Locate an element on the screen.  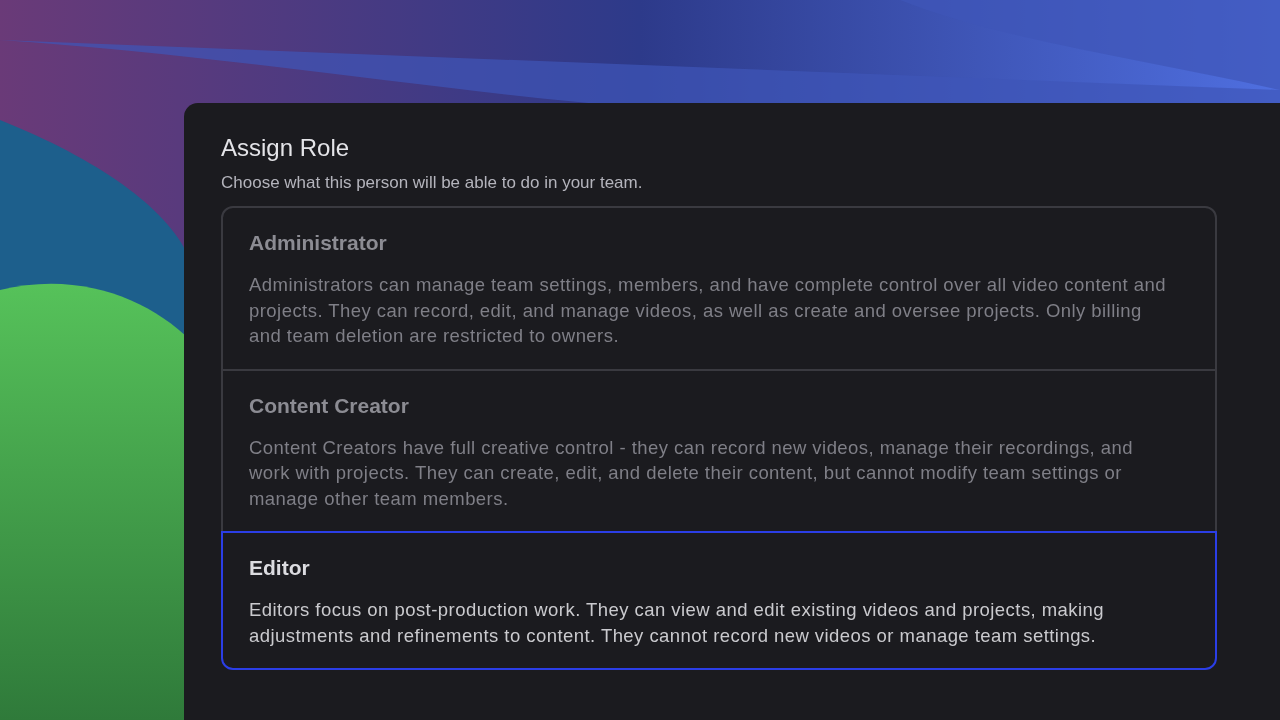
role-name: Content Creator is located at coordinates (329, 405).